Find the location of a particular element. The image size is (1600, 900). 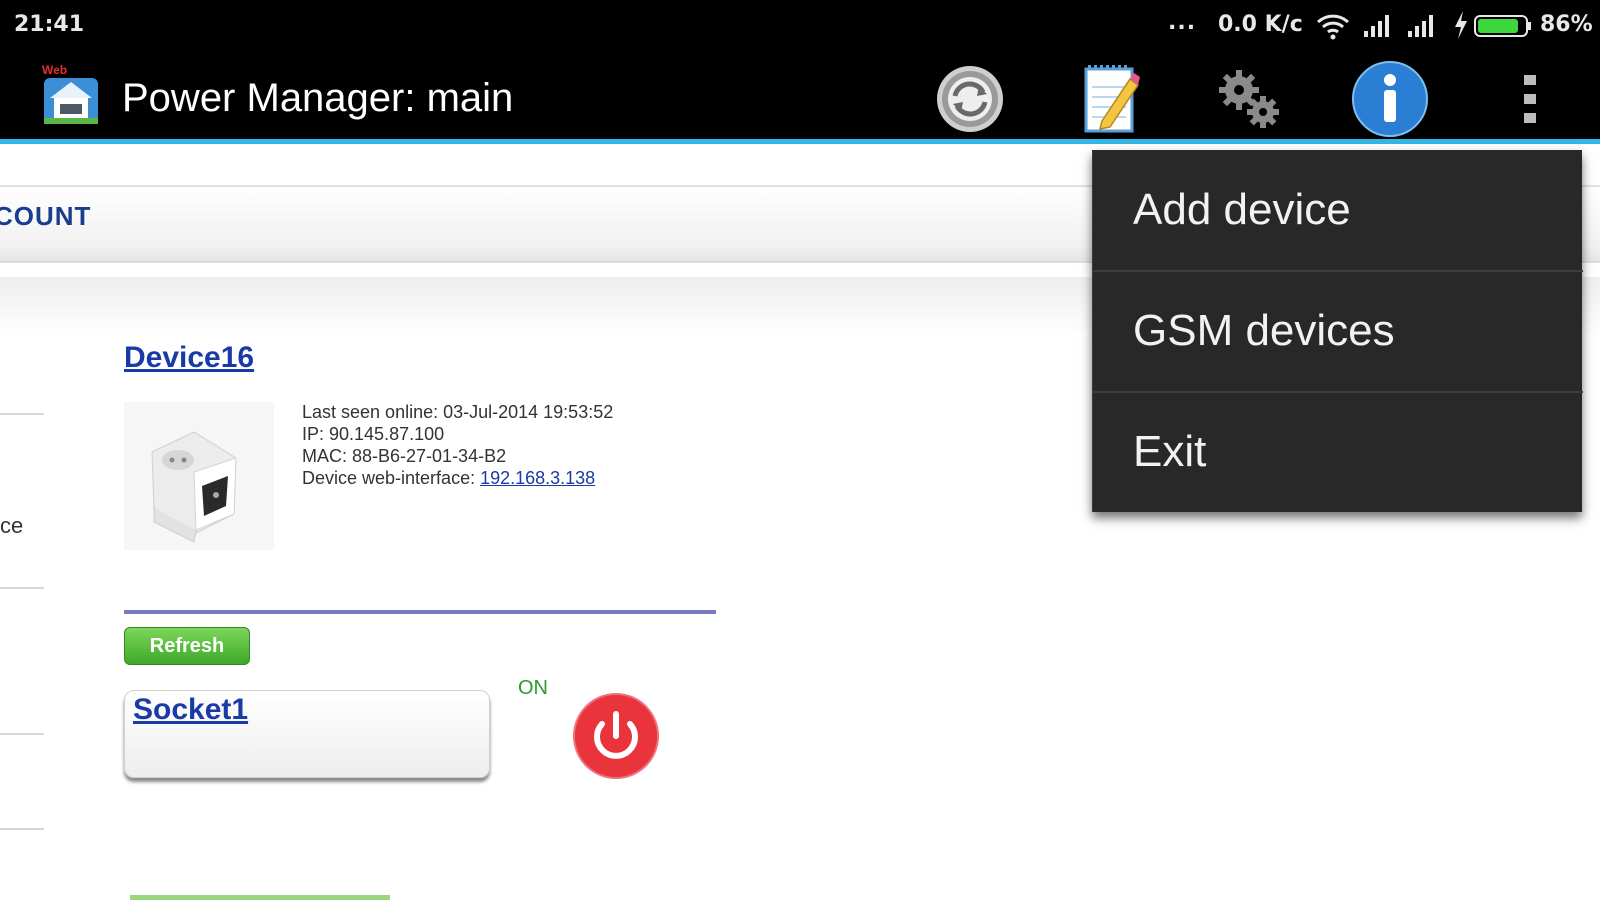

network-speed: 0.0 K/c is located at coordinates (1260, 24).